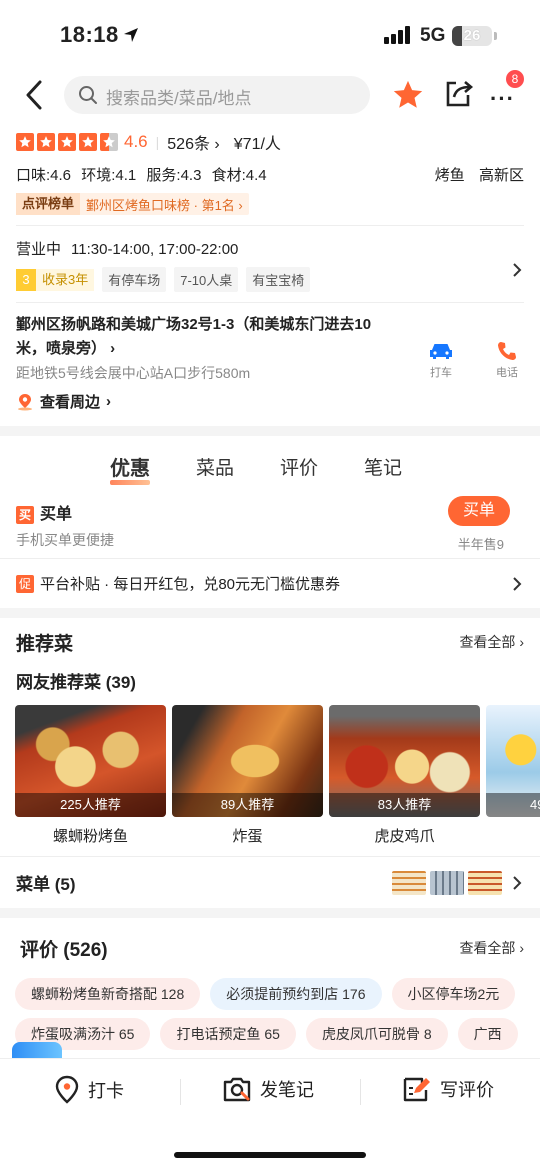  I want to click on dish-name: 虎皮鸡爪, so click(404, 836).